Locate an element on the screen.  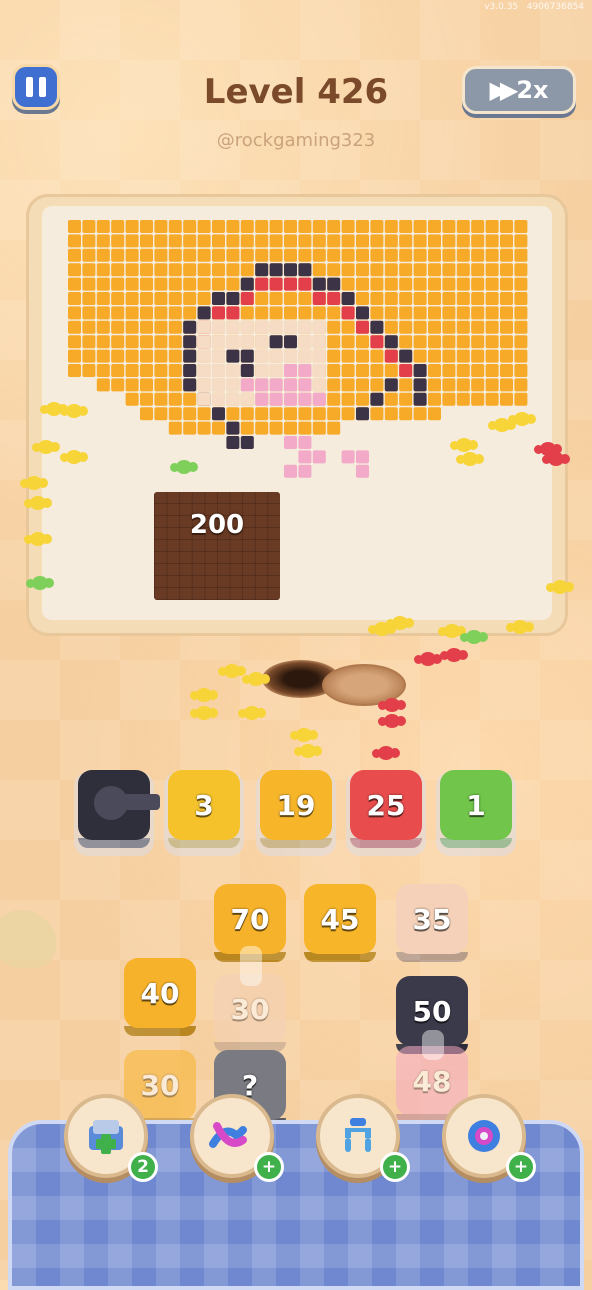
claw-icon is located at coordinates (358, 1135).